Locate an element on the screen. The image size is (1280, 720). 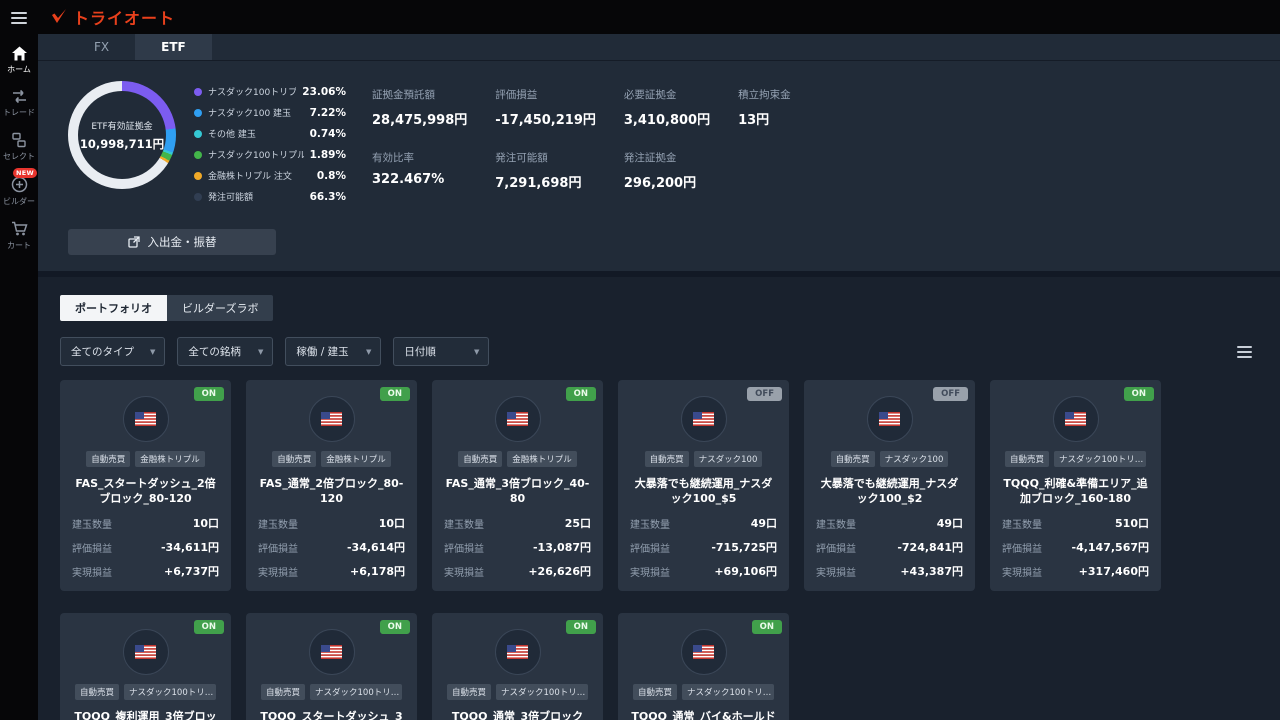
strategy-title: FAS_スタートダッシュ_2倍ブロック_80-120 is located at coordinates (145, 491).